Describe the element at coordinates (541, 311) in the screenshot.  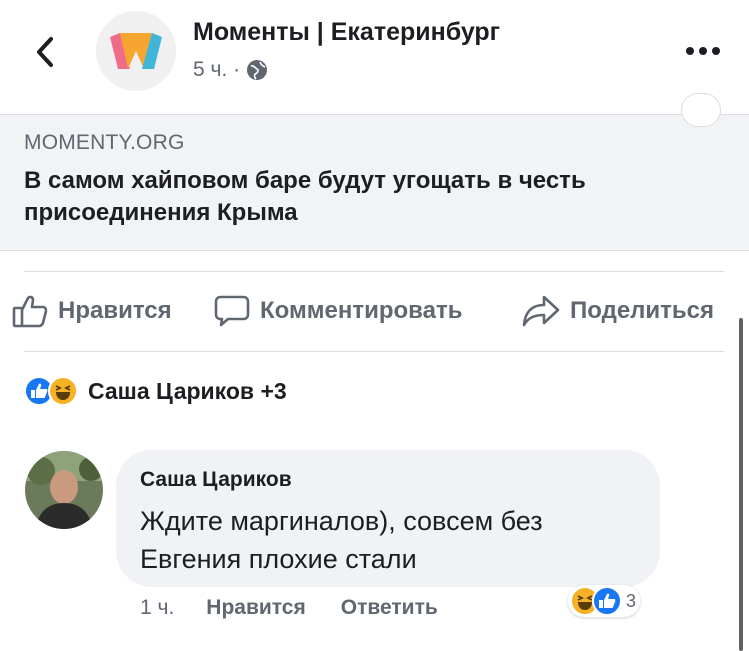
I see `share-arrow-icon` at that location.